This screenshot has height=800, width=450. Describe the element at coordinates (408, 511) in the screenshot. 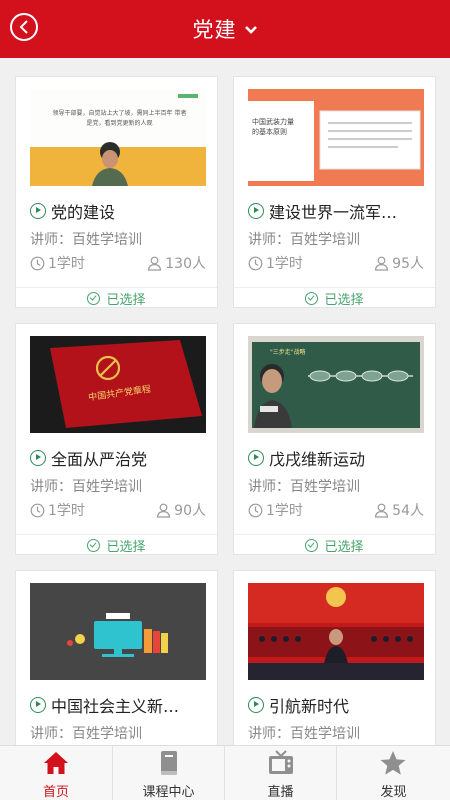

I see `course-people: 54人` at that location.